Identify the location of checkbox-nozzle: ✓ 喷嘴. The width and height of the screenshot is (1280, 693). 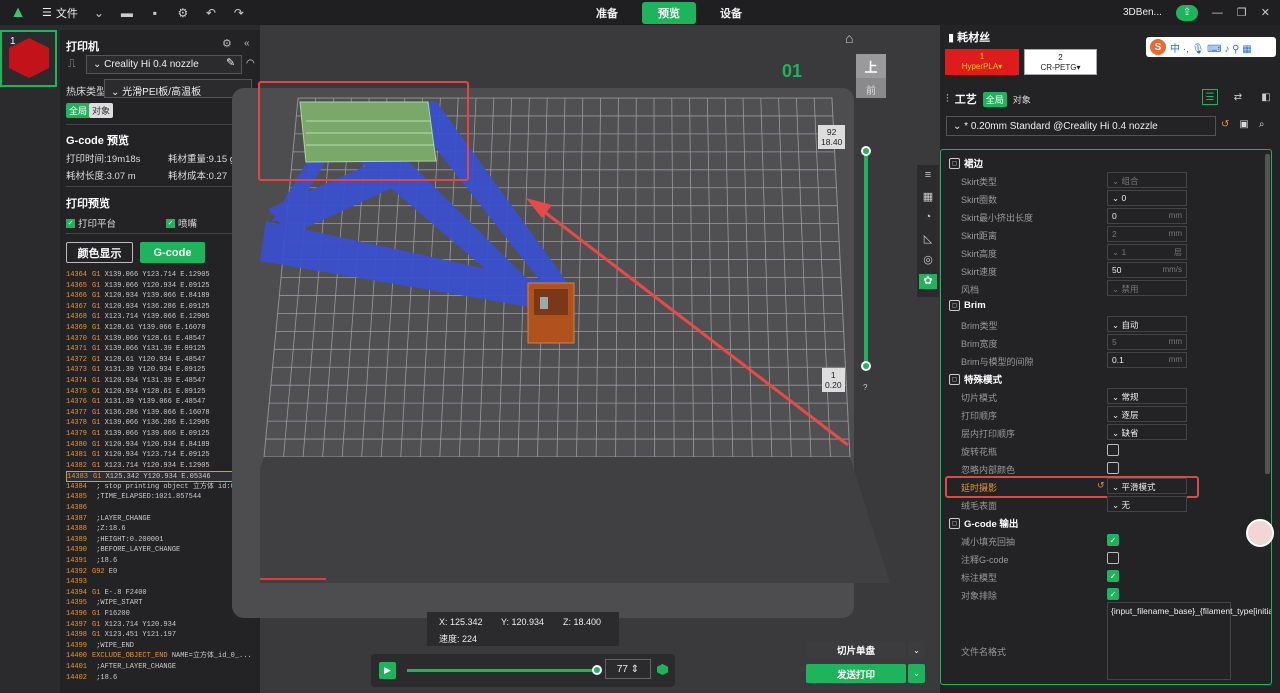
(181, 223).